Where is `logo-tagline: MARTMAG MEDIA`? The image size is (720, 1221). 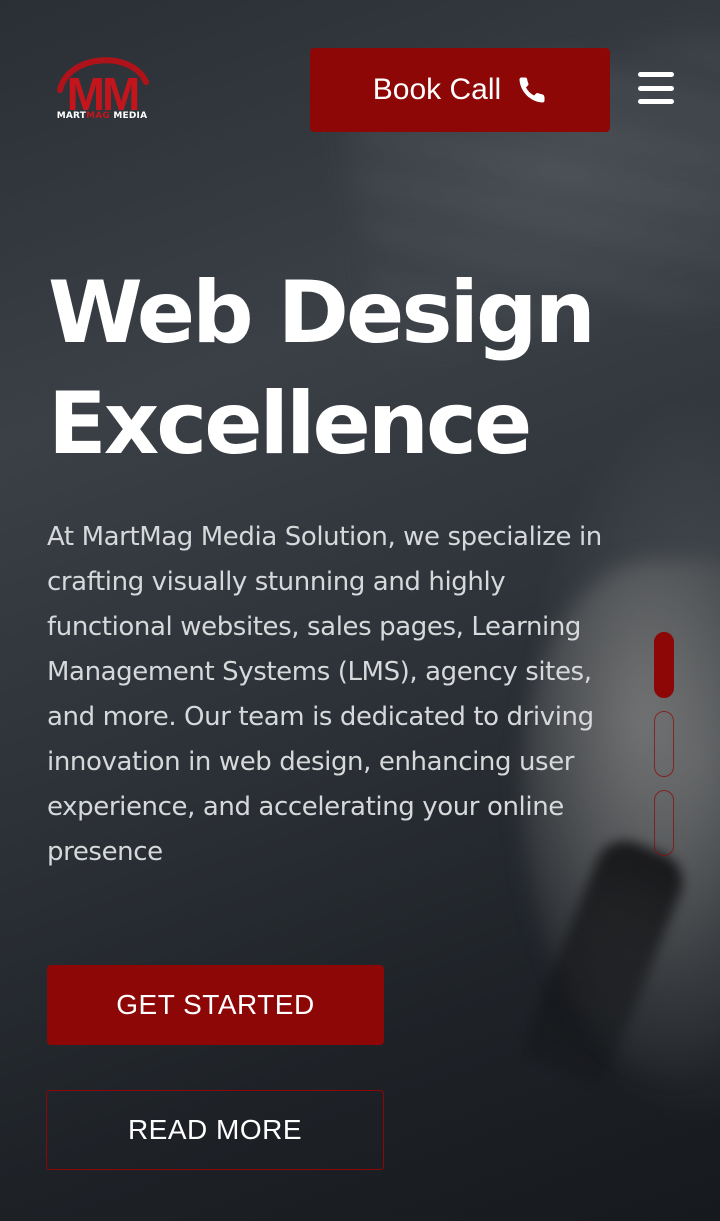
logo-tagline: MARTMAG MEDIA is located at coordinates (102, 116).